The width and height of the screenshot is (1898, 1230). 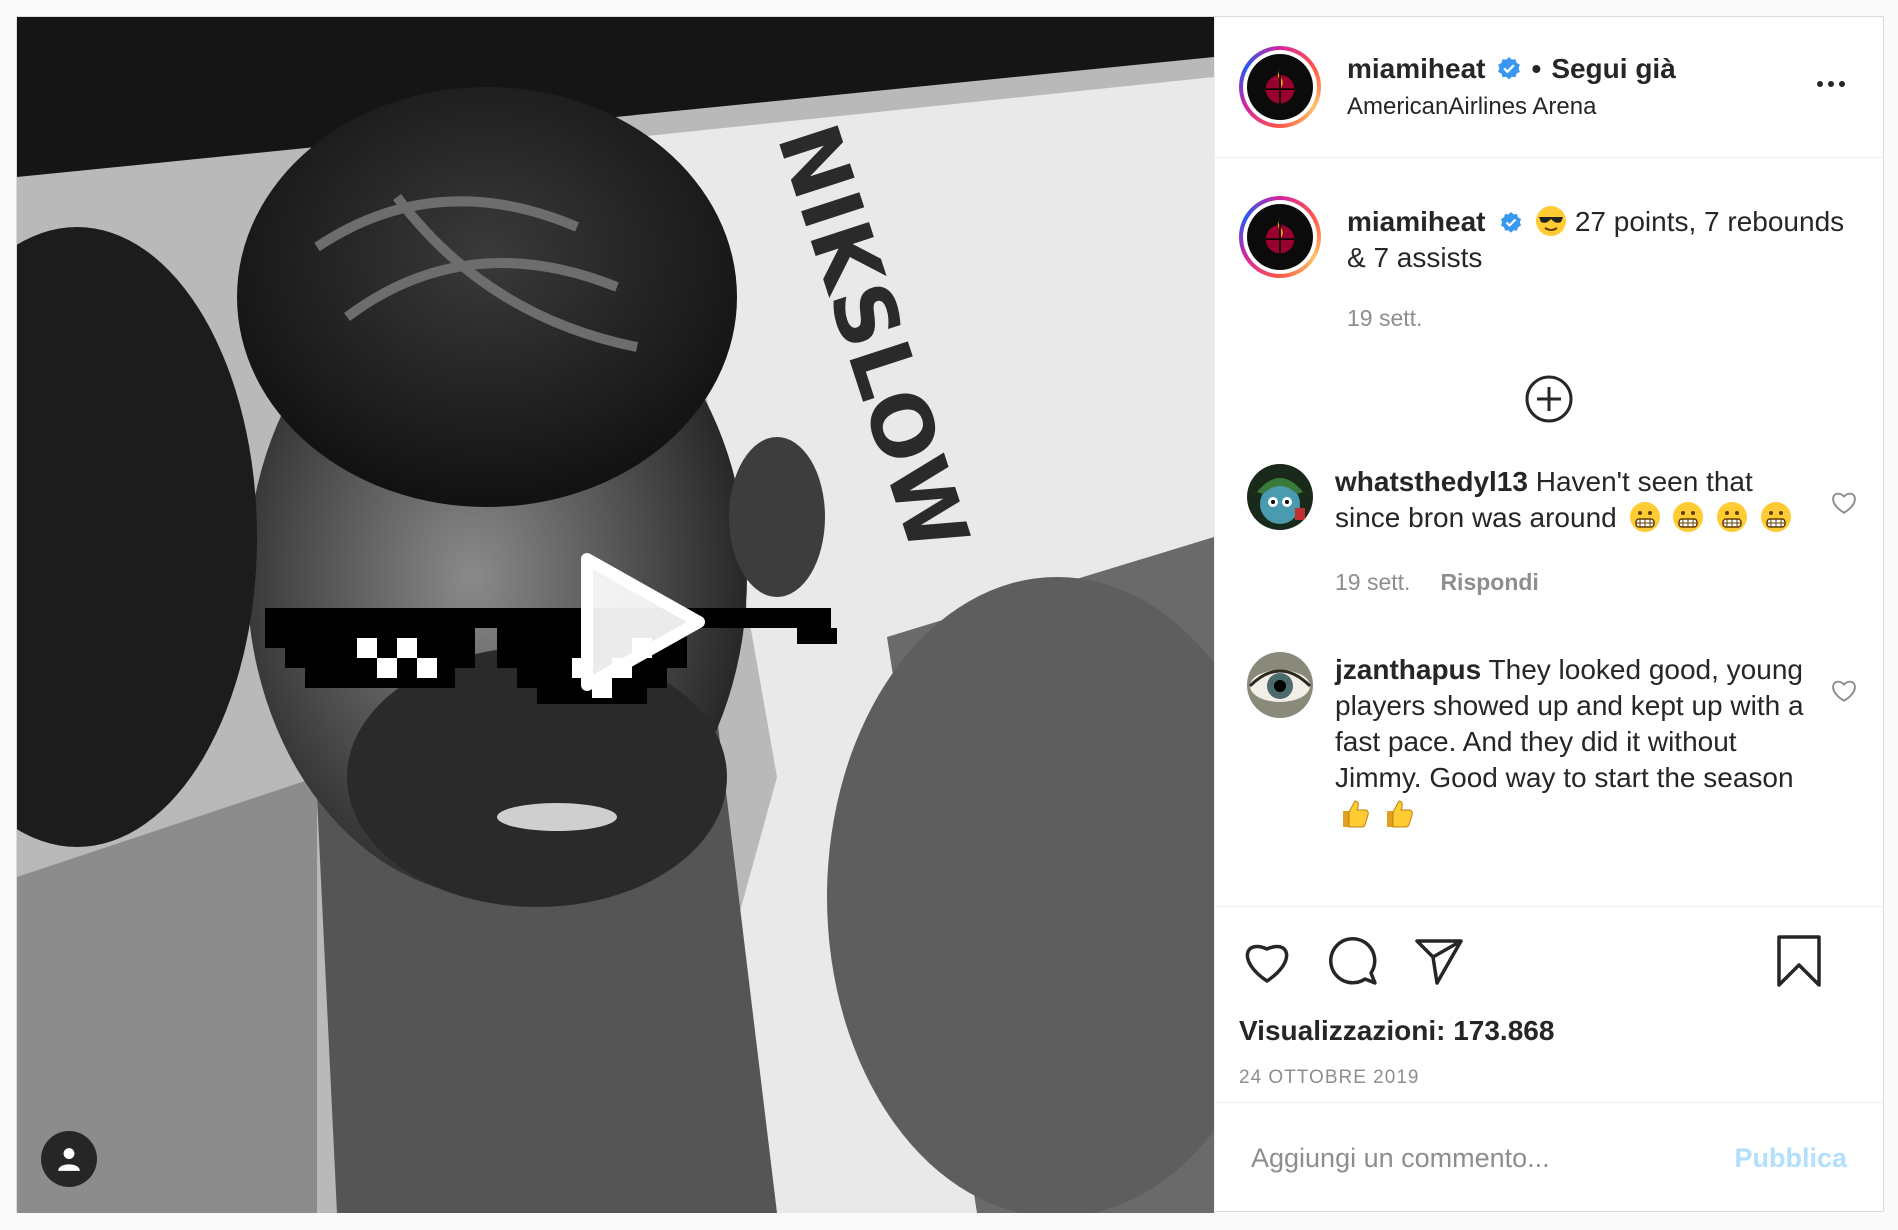 What do you see at coordinates (1551, 221) in the screenshot?
I see `sunglasses-emoji-icon` at bounding box center [1551, 221].